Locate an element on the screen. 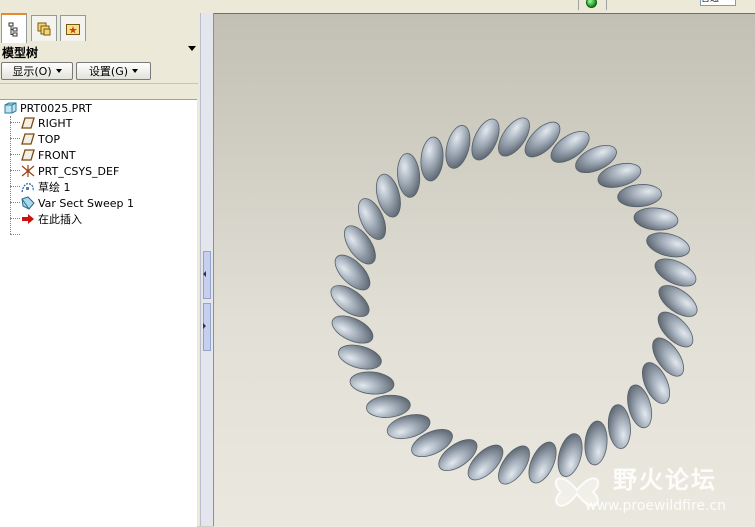  show-button-label: 显示(O) is located at coordinates (32, 71).